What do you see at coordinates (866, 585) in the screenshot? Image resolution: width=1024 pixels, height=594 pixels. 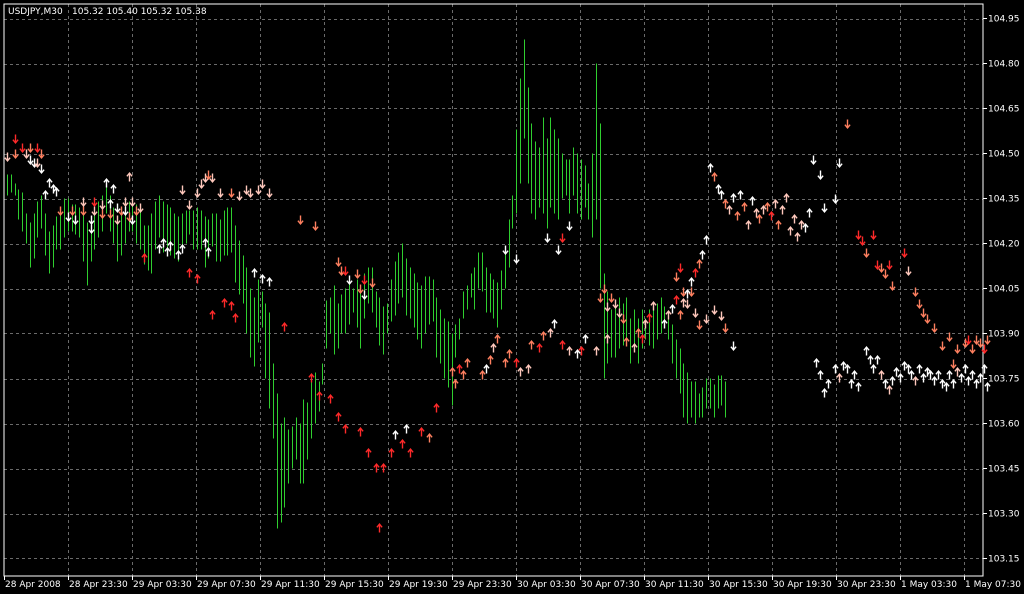 I see `x-tick-label: 30 Apr 23:30` at bounding box center [866, 585].